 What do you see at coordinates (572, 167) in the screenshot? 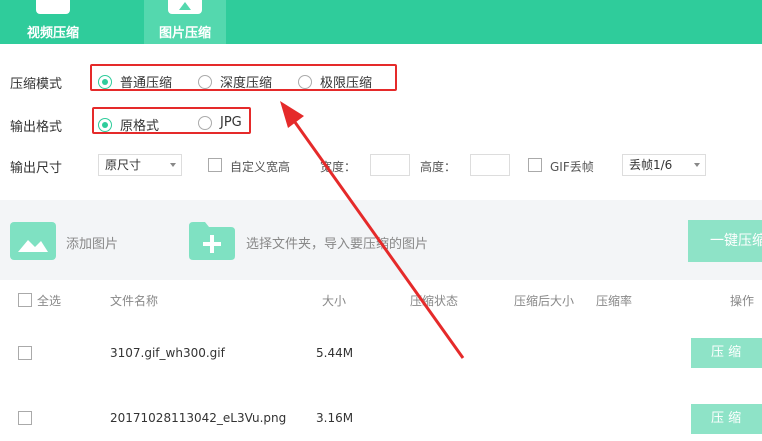
I see `gif-drop-label: GIF丢帧` at bounding box center [572, 167].